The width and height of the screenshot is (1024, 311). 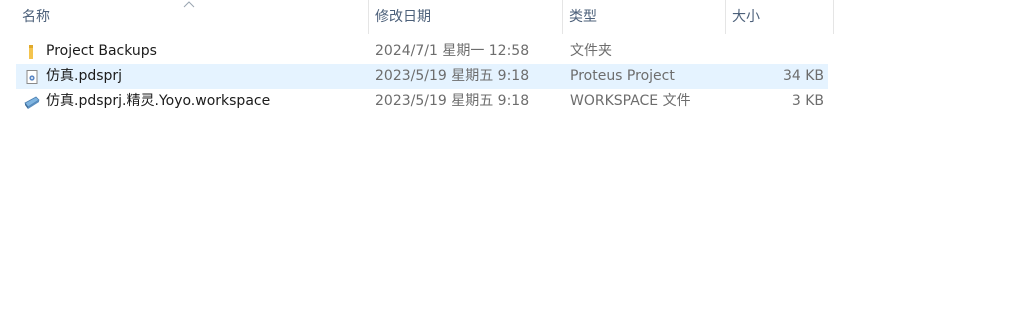 I want to click on file-name: Project Backups, so click(x=101, y=51).